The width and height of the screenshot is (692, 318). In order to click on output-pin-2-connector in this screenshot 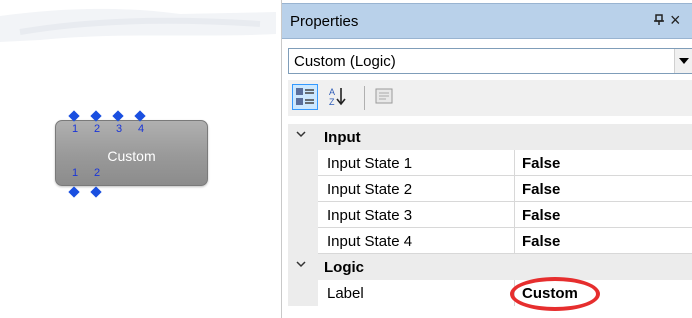, I will do `click(96, 192)`.